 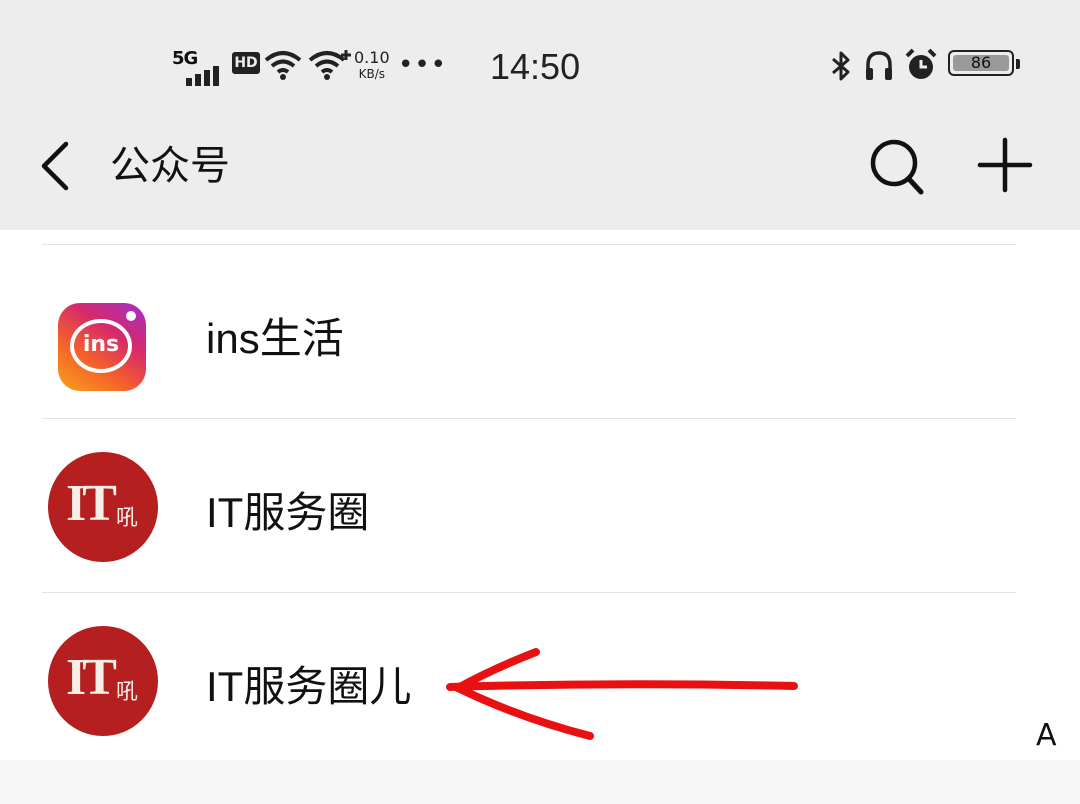 I want to click on battery-indicator: 86, so click(x=984, y=63).